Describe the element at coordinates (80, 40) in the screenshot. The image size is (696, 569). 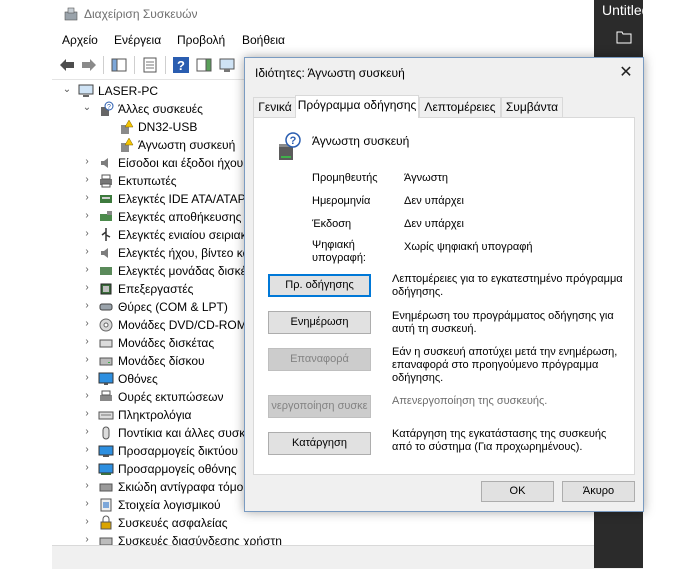
I see `menu-file: Αρχείο` at that location.